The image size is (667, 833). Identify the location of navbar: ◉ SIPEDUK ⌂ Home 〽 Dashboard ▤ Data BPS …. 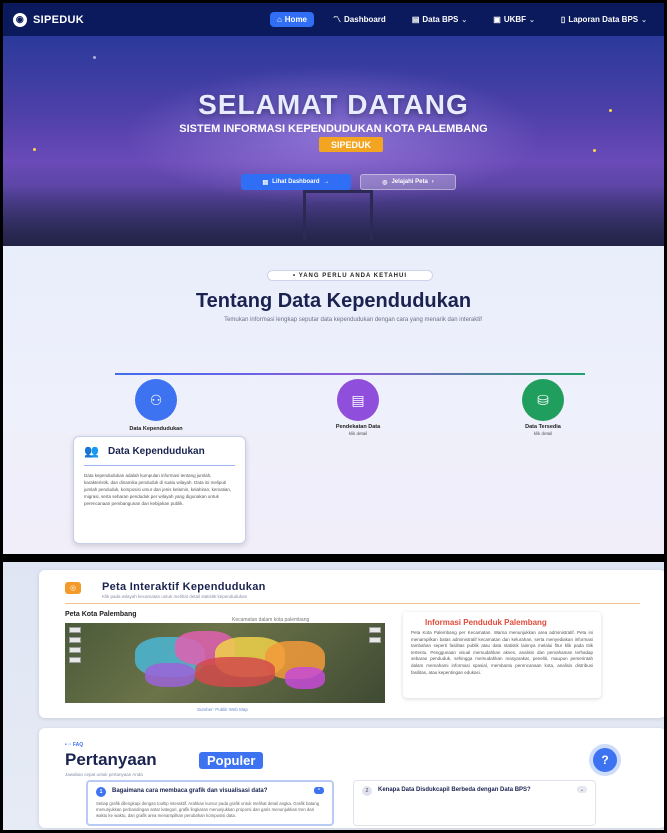
(333, 19).